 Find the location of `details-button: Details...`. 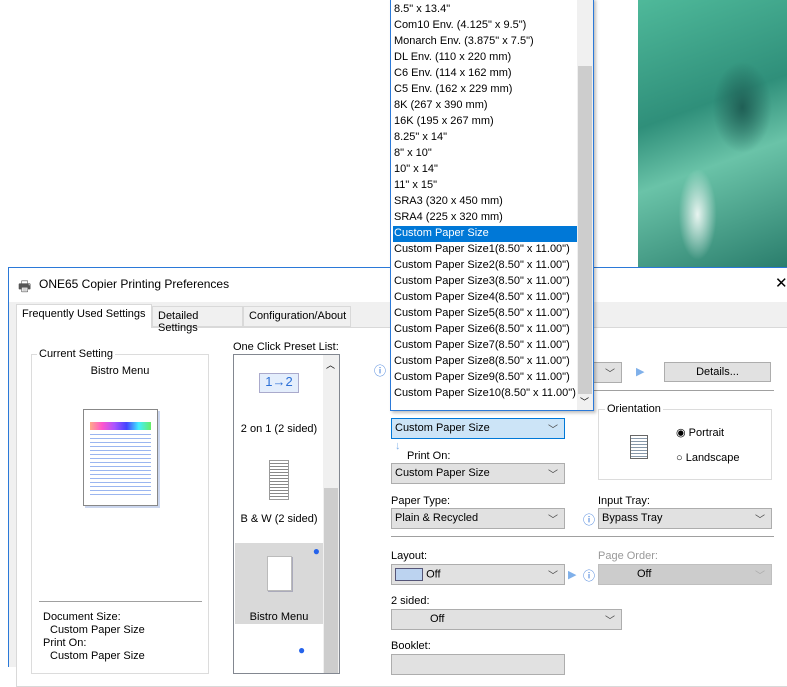

details-button: Details... is located at coordinates (717, 372).